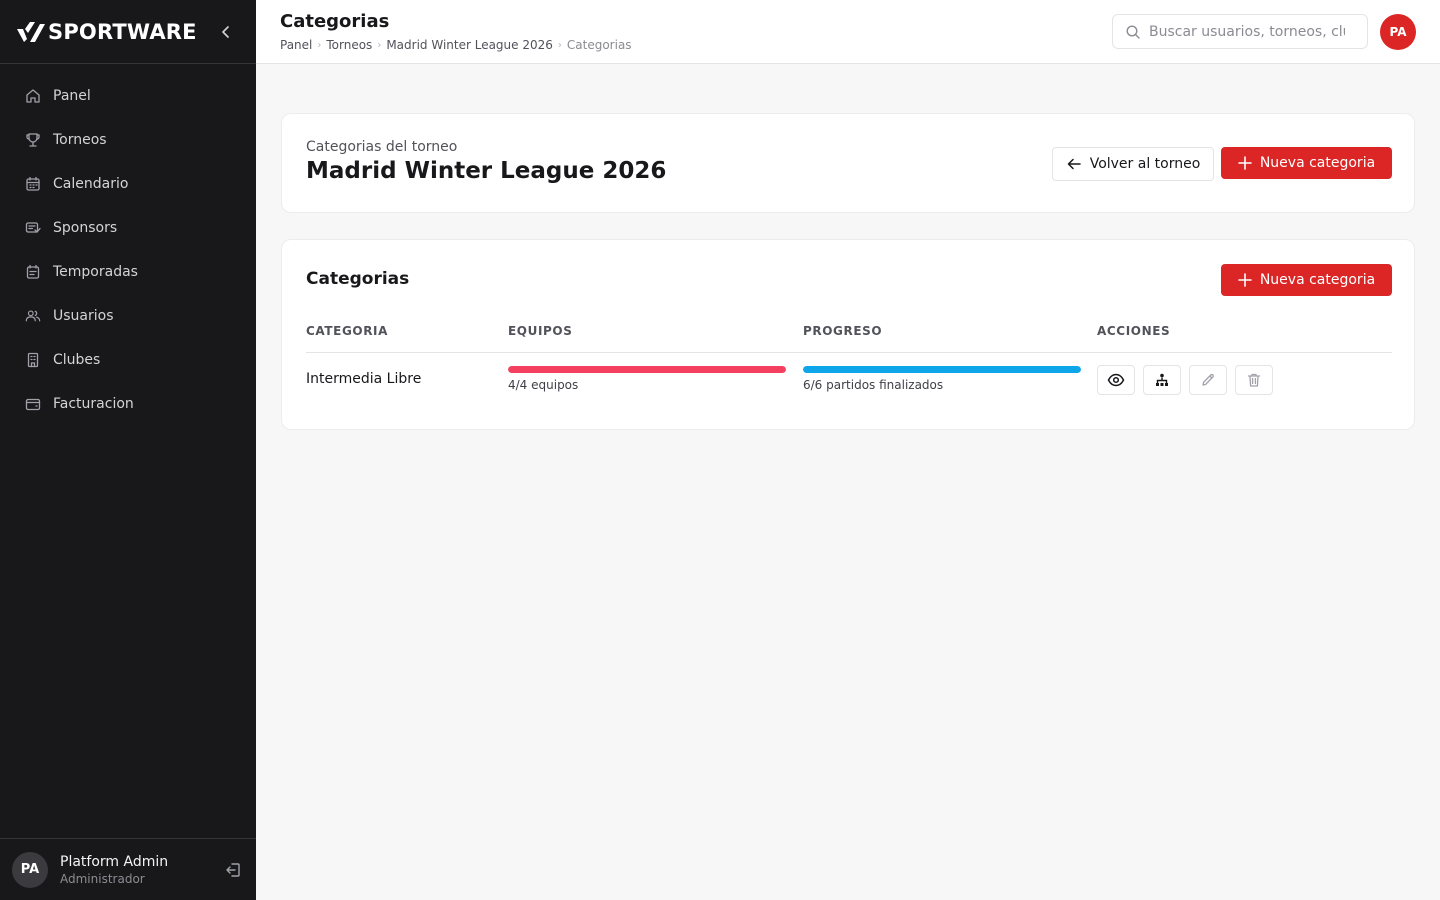  I want to click on chevron-left-icon, so click(225, 32).